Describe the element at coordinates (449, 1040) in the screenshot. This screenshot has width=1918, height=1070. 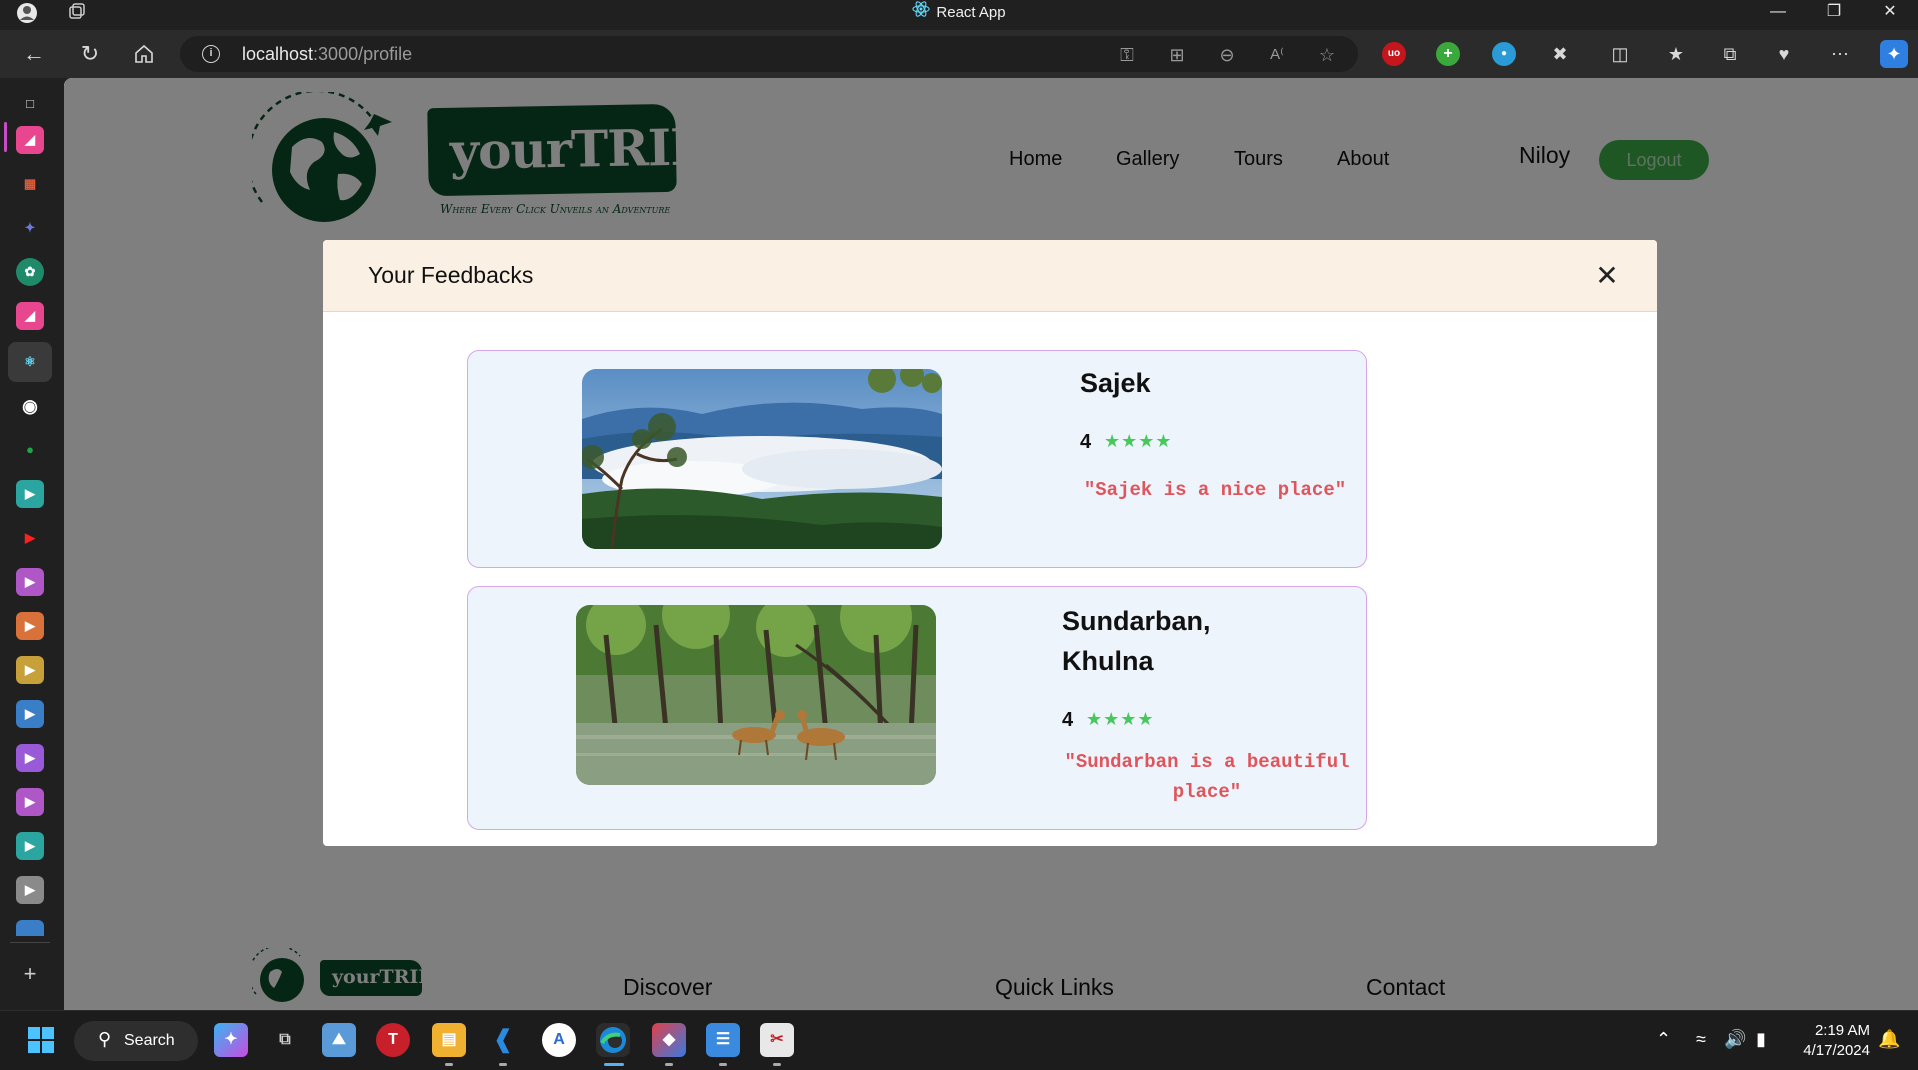
I see `file-explorer-icon: ▤` at that location.